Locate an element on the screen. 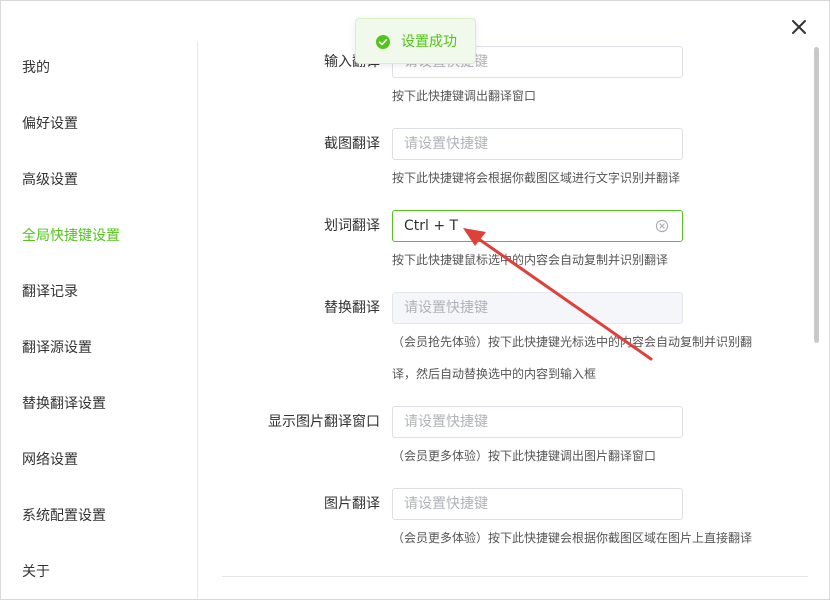 This screenshot has width=830, height=600. bottom-divider is located at coordinates (515, 576).